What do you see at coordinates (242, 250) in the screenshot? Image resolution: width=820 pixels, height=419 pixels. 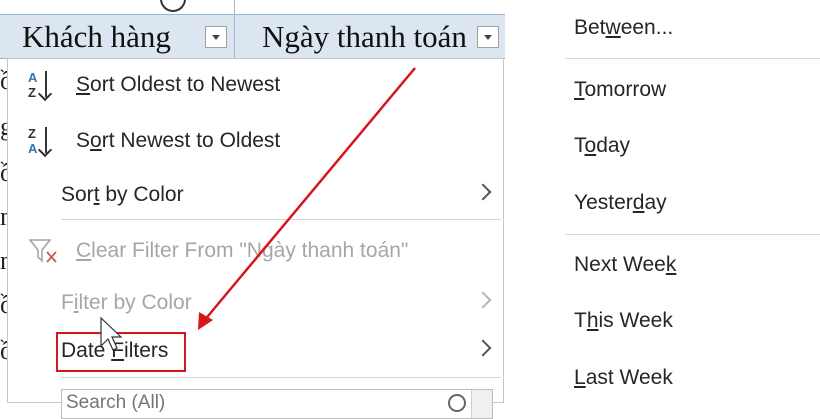 I see `menu-item-label: Clear Filter From "Ngày thanh toán"` at bounding box center [242, 250].